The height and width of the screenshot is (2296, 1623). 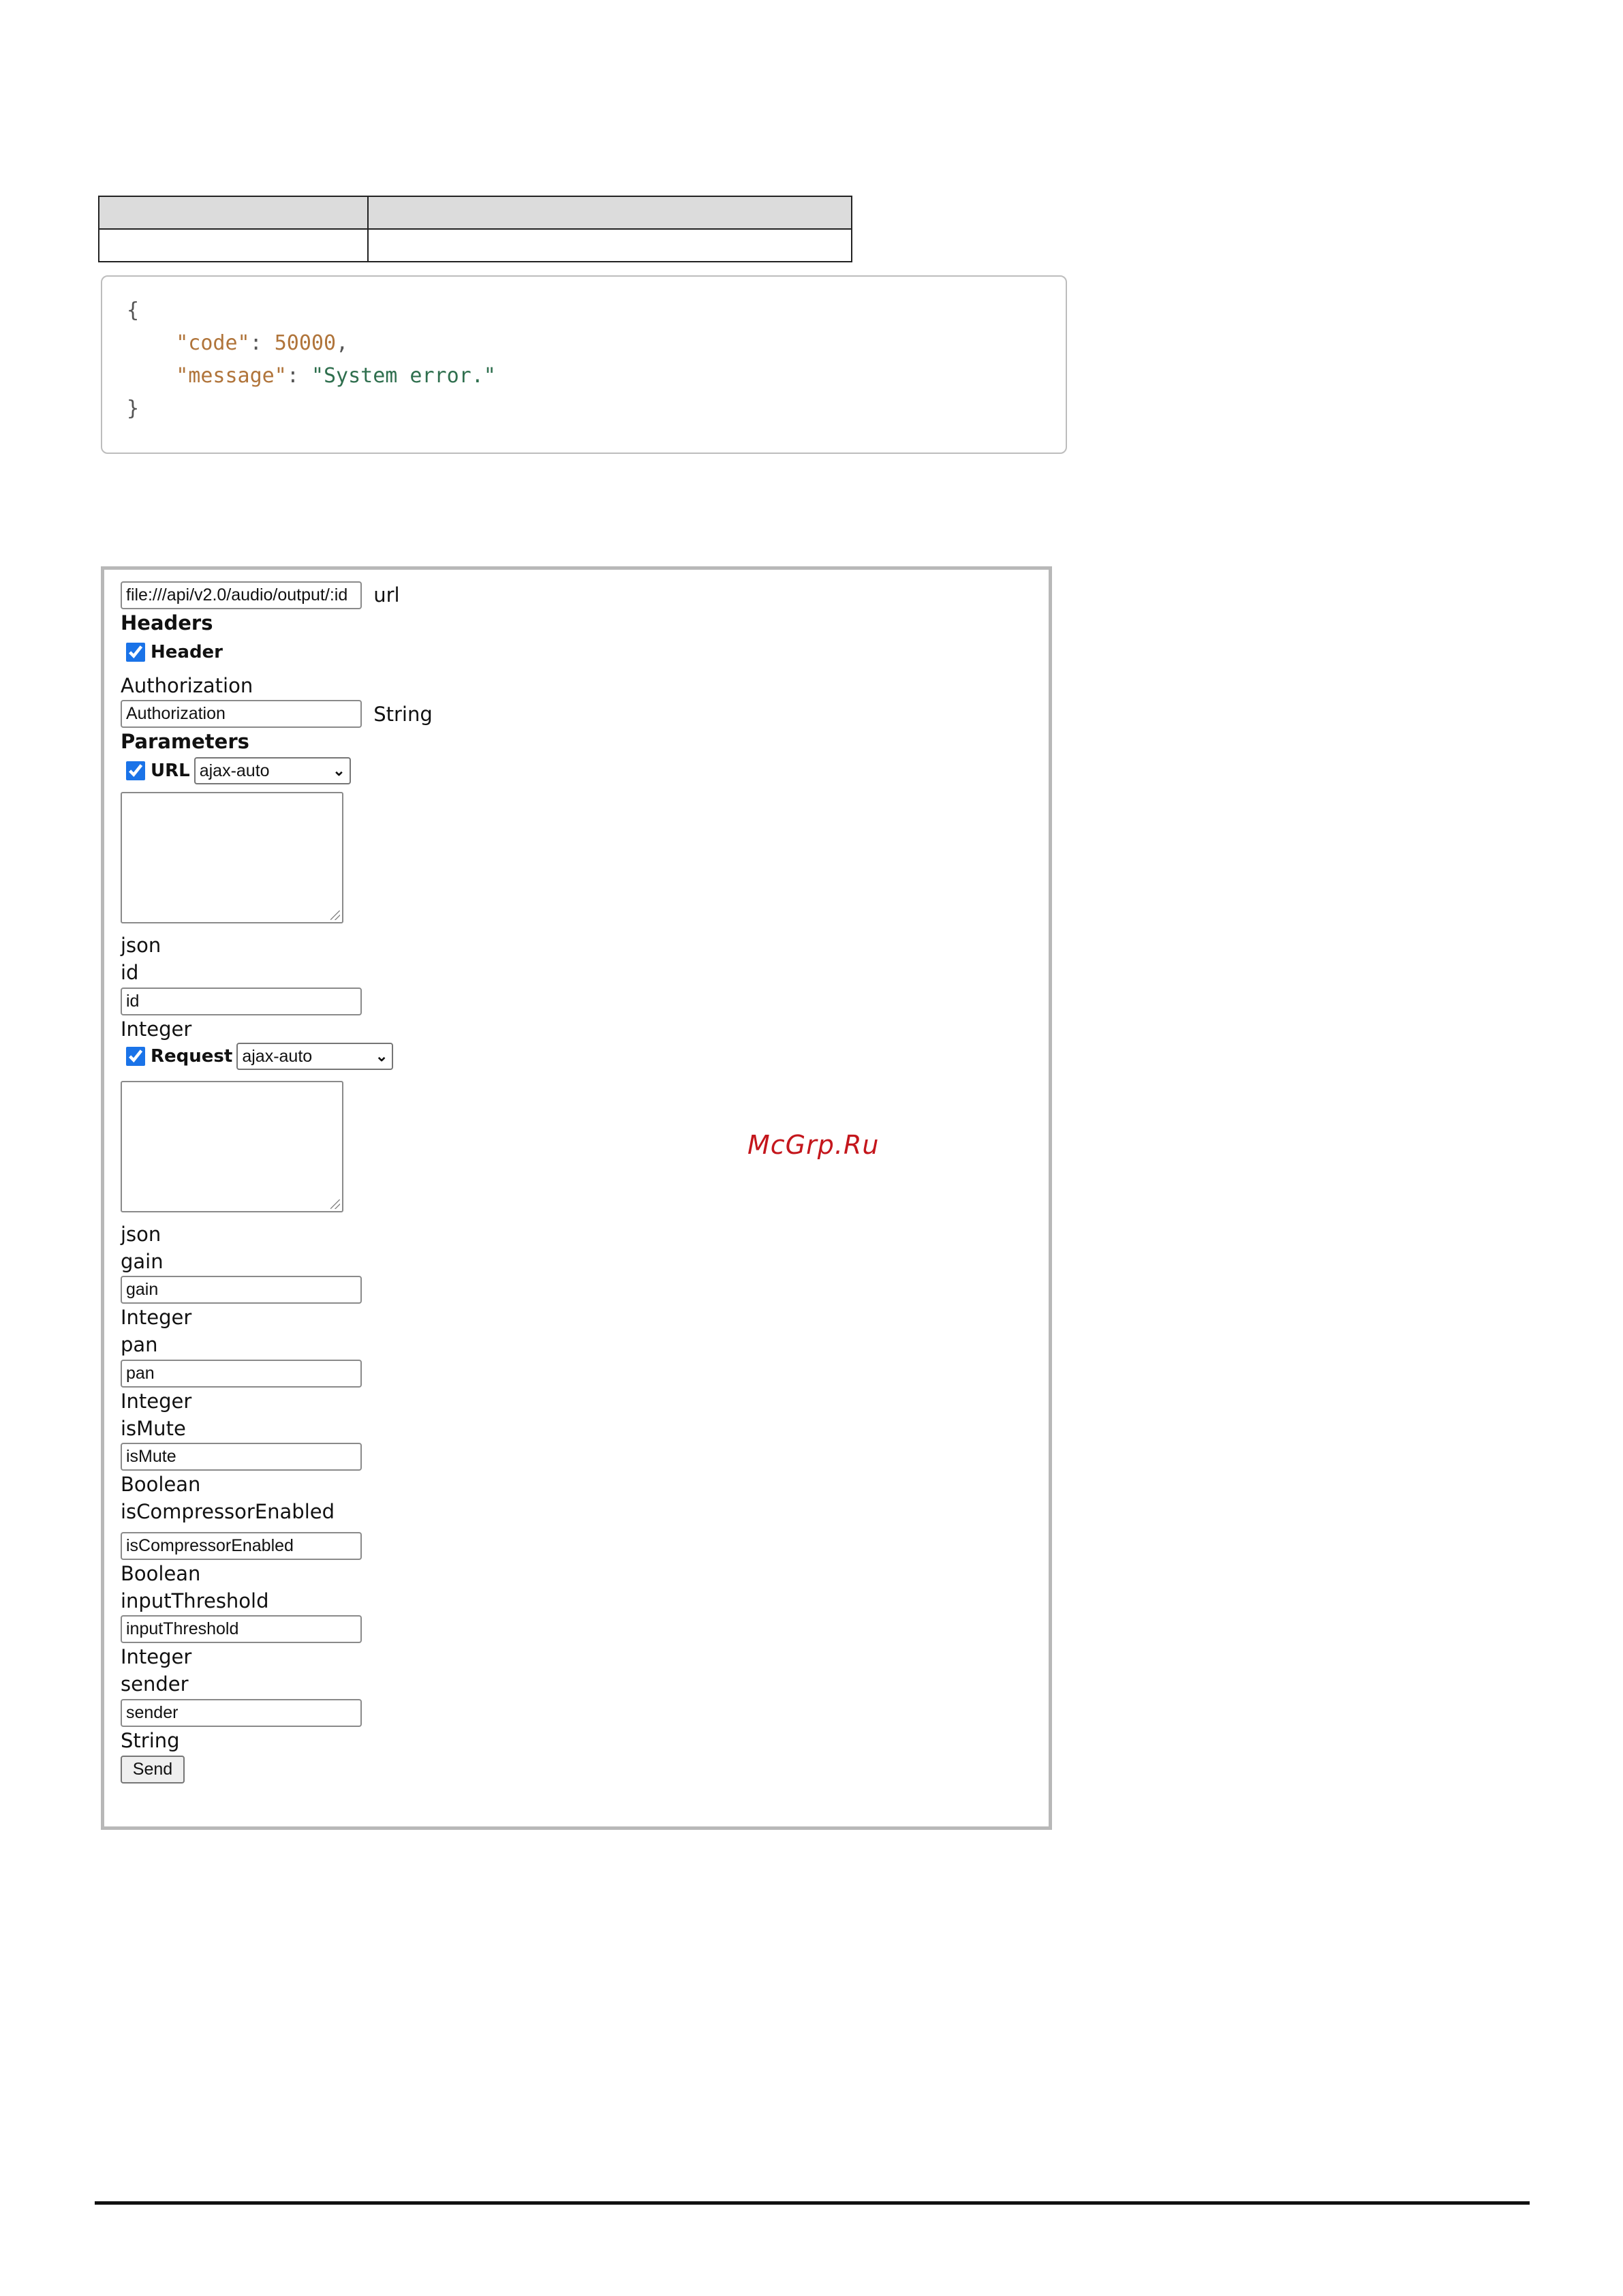 What do you see at coordinates (232, 858) in the screenshot?
I see `url-param-json-textarea` at bounding box center [232, 858].